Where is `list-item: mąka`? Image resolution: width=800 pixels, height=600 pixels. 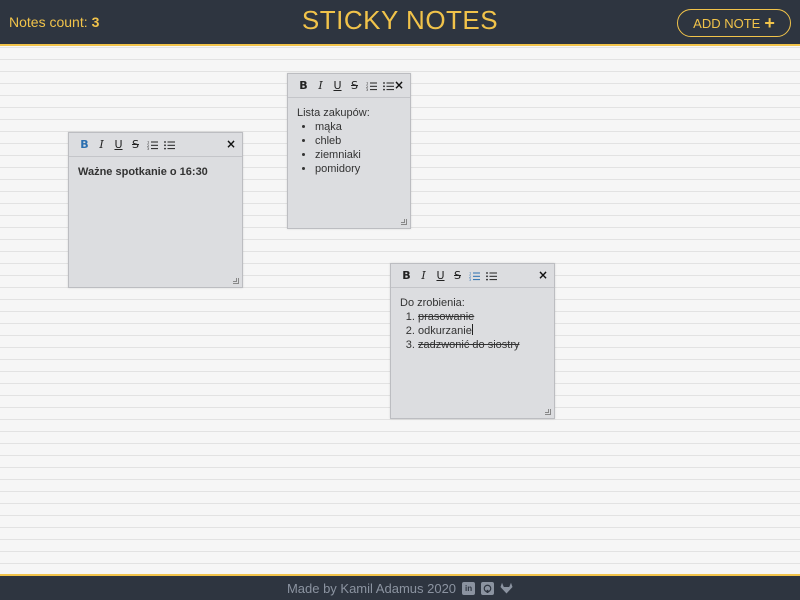 list-item: mąka is located at coordinates (358, 127).